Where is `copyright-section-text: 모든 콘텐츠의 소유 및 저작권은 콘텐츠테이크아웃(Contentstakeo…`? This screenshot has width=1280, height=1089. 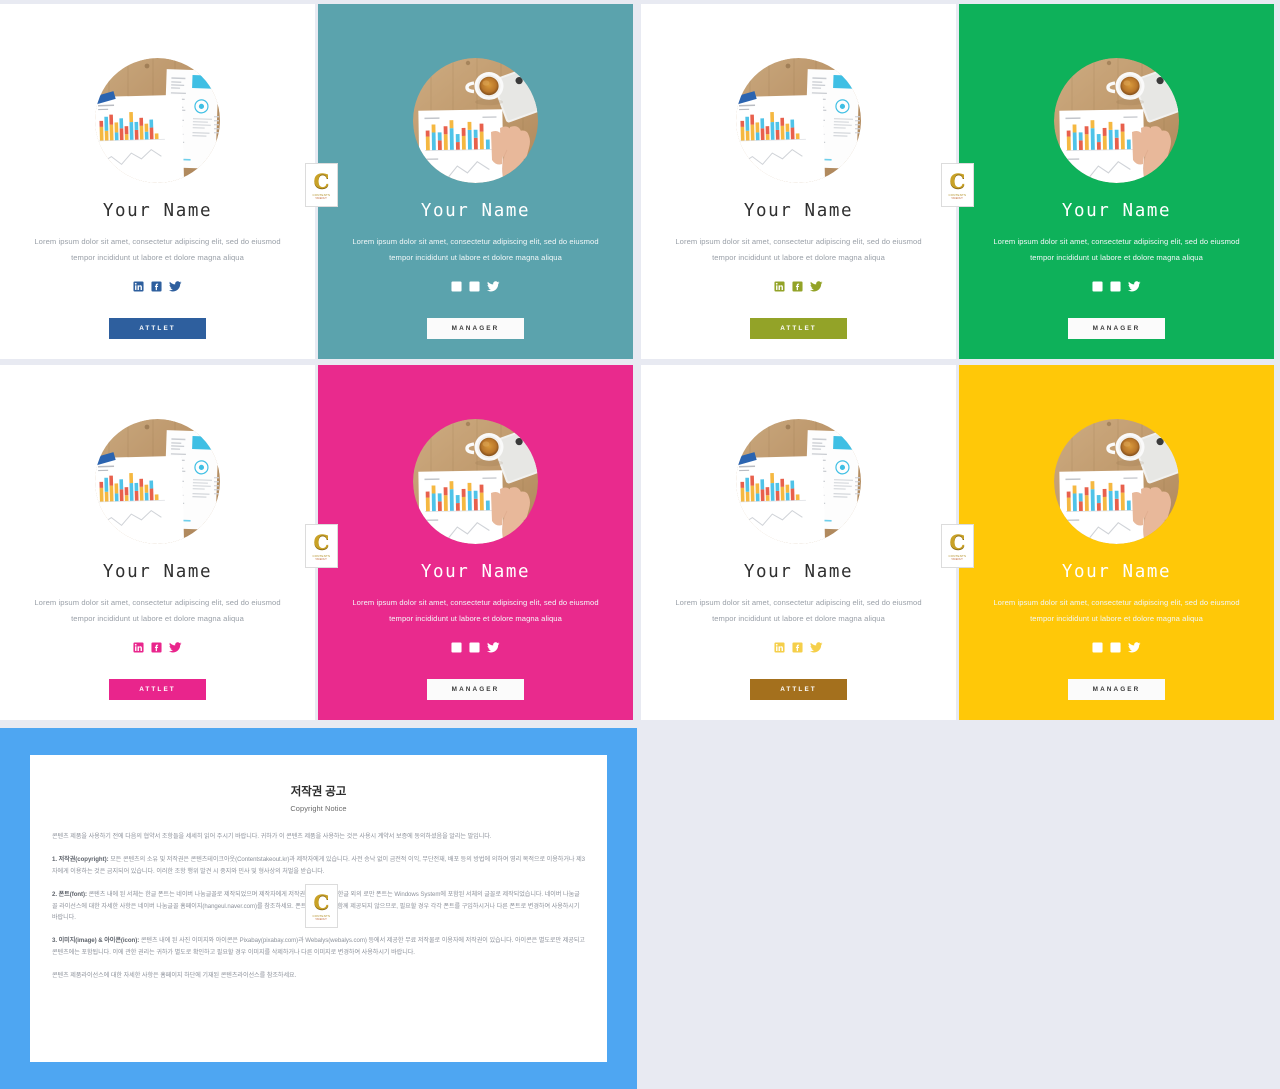 copyright-section-text: 모든 콘텐츠의 소유 및 저작권은 콘텐츠테이크아웃(Contentstakeo… is located at coordinates (318, 865).